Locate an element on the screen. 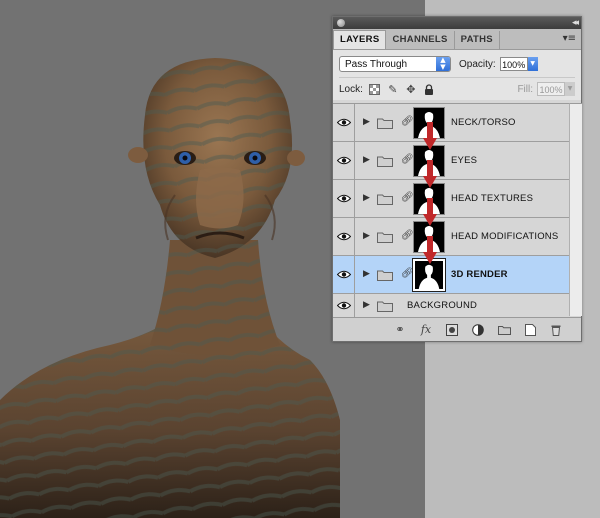 The width and height of the screenshot is (600, 518). layer-row-background: ▶ BACKGROUND is located at coordinates (451, 306).